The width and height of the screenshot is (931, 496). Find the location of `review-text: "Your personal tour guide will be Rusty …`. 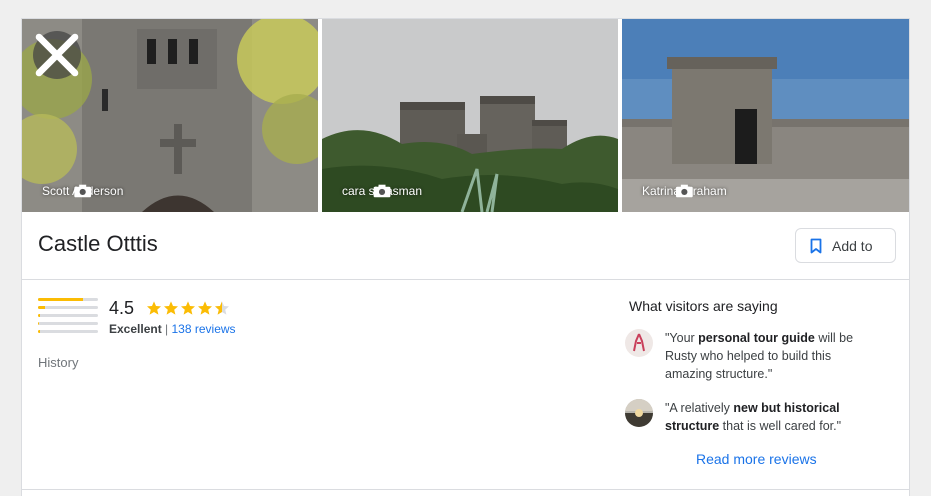

review-text: "Your personal tour guide will be Rusty … is located at coordinates (759, 356).